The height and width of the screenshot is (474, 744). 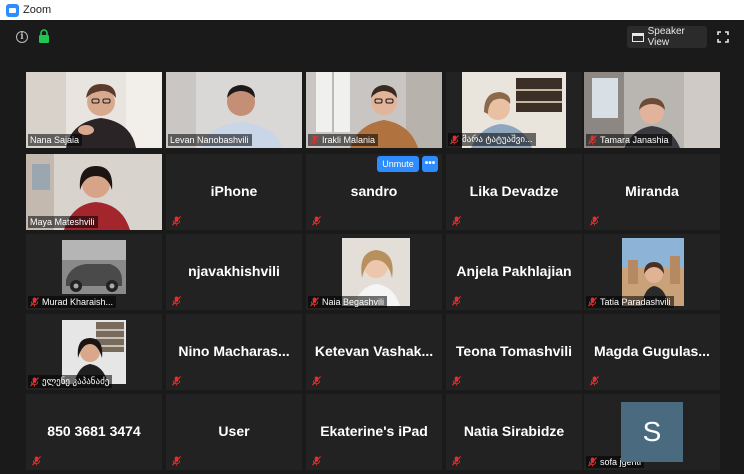 I want to click on participant-tile: Anjela Pakhlajian, so click(x=514, y=272).